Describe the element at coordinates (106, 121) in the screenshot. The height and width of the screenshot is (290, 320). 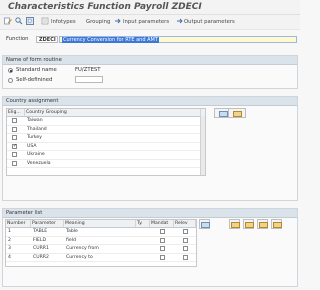
I see `table-row: Taiwan` at that location.